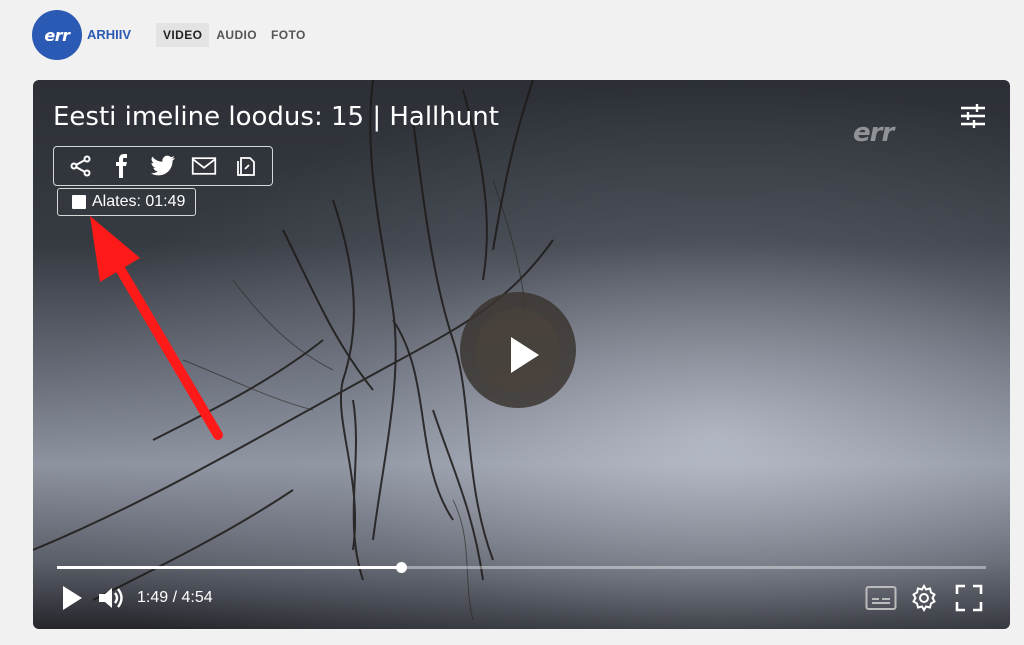 The image size is (1024, 645). I want to click on share-toolbar, so click(163, 166).